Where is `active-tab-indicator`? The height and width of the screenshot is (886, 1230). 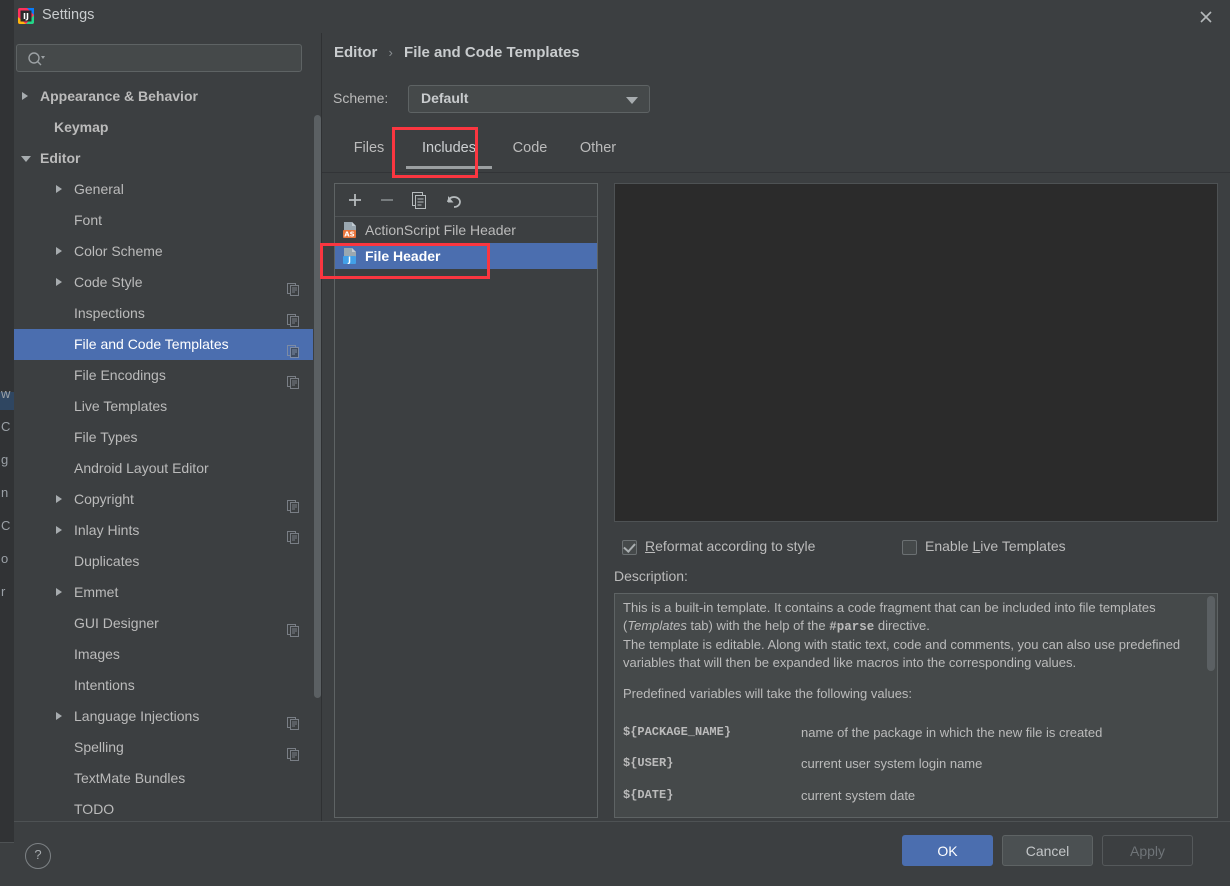
active-tab-indicator is located at coordinates (449, 167).